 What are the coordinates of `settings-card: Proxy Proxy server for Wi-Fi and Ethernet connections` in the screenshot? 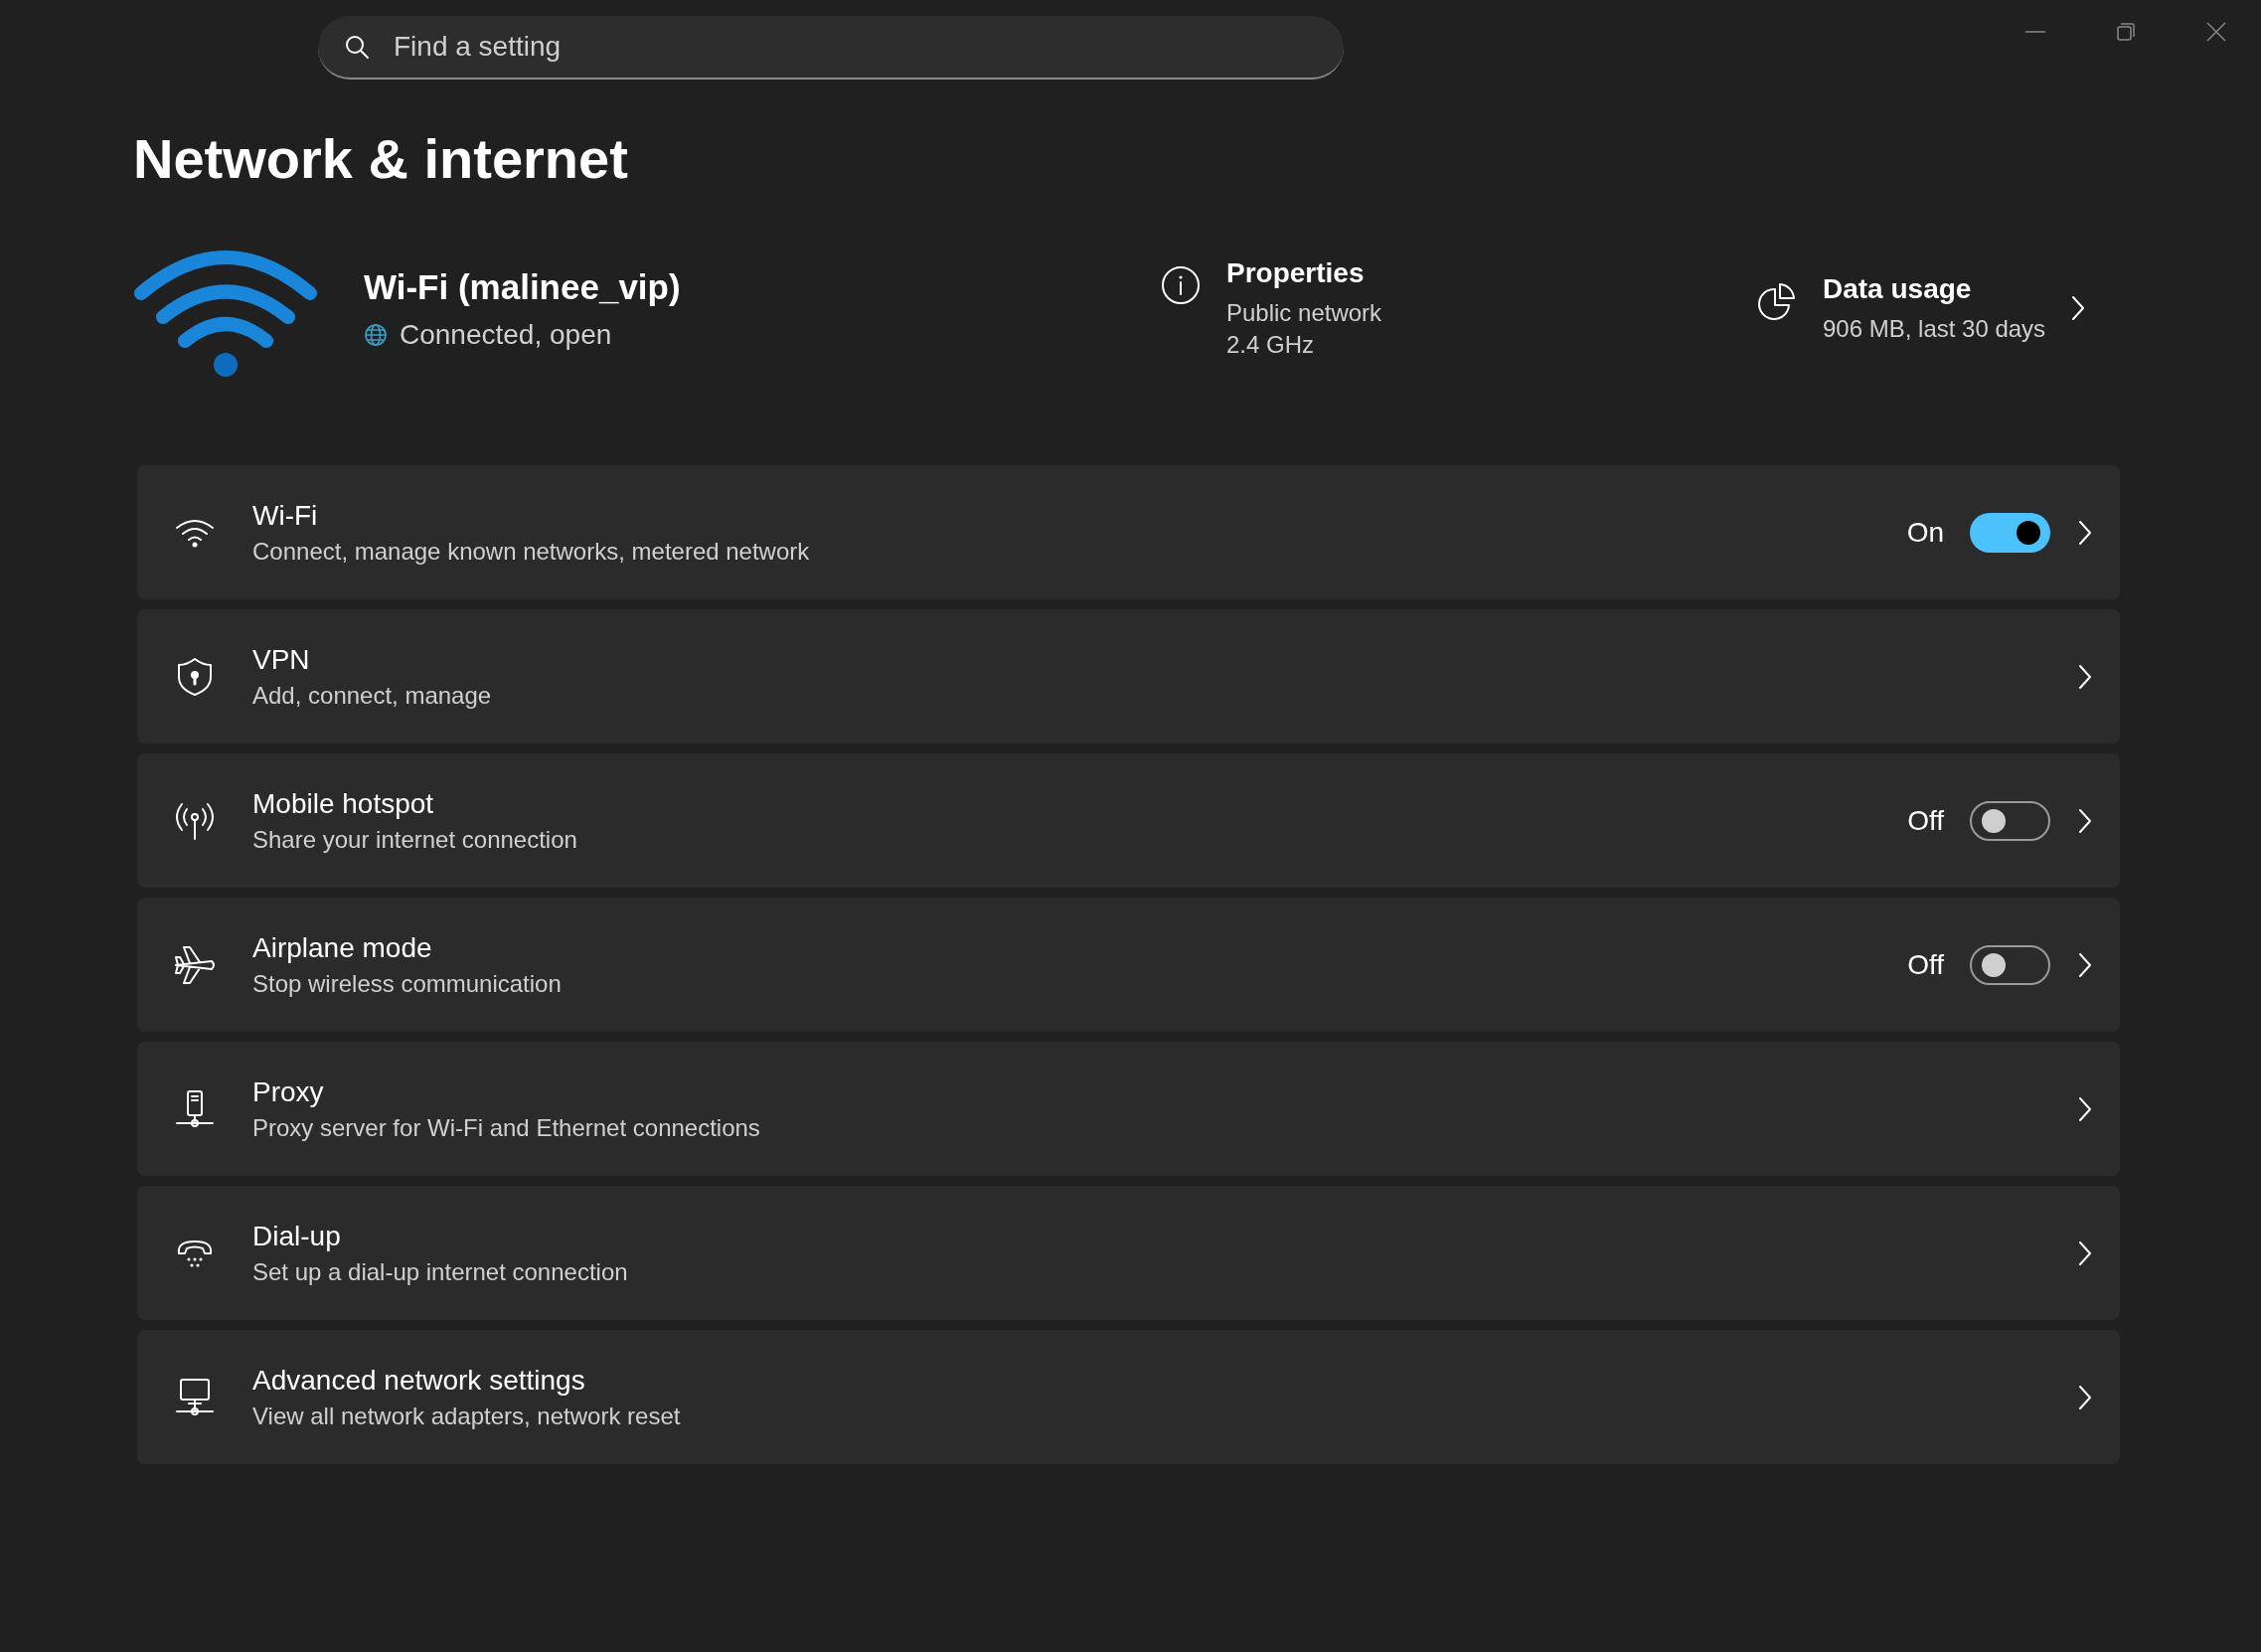 It's located at (1129, 1109).